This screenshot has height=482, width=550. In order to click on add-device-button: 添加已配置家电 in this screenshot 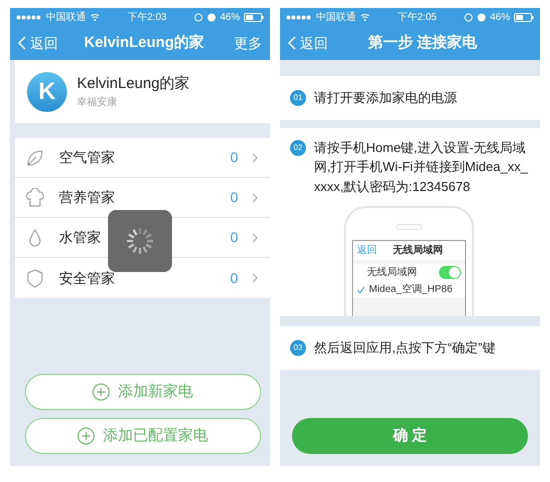, I will do `click(142, 436)`.